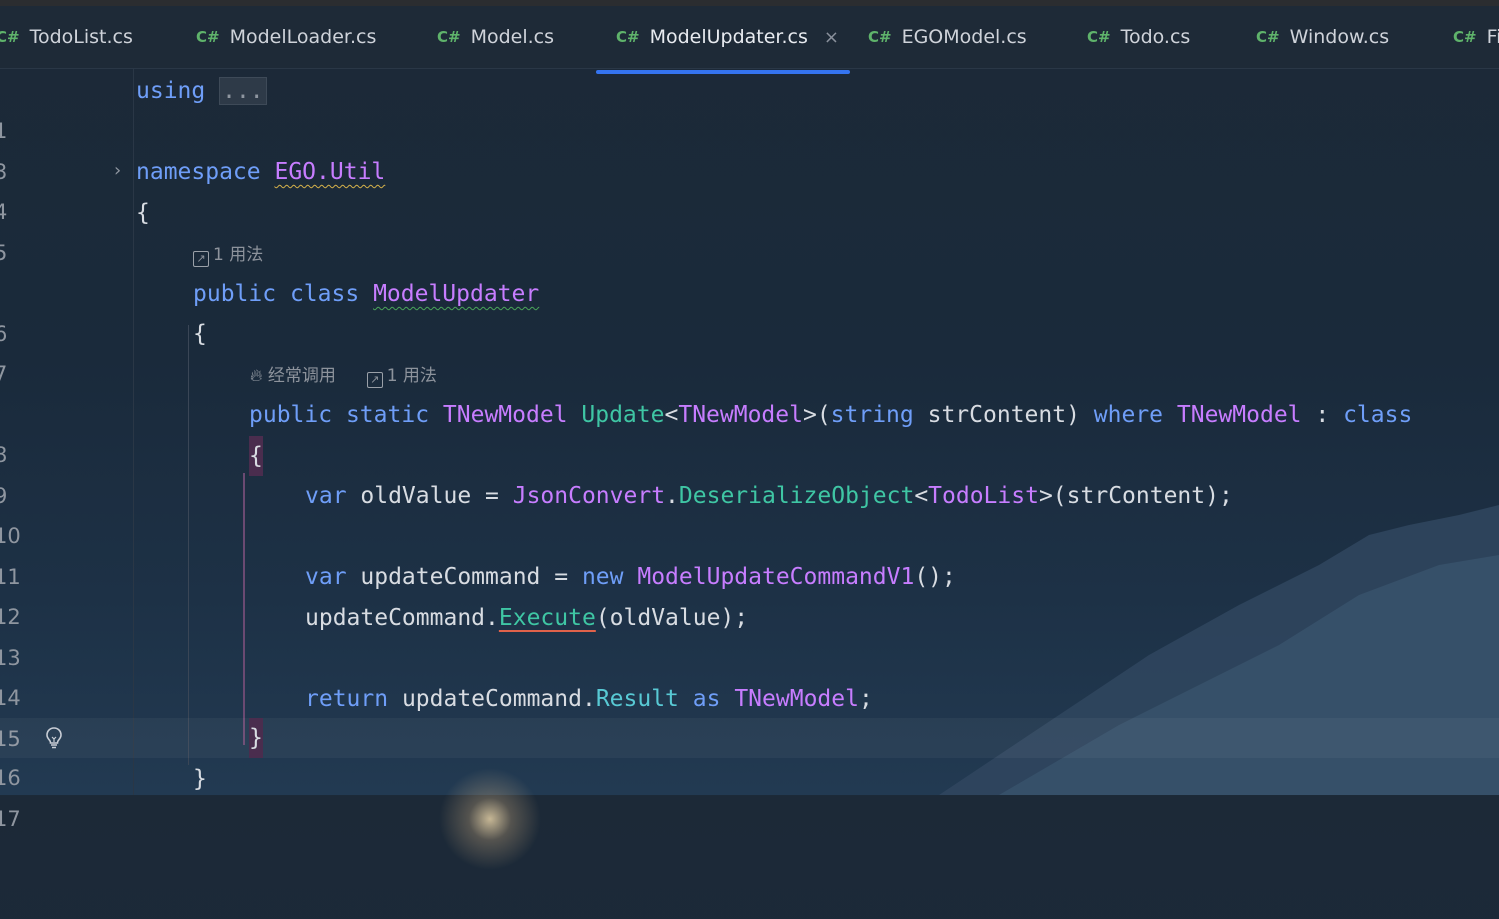  What do you see at coordinates (4, 253) in the screenshot?
I see `line-number: 5` at bounding box center [4, 253].